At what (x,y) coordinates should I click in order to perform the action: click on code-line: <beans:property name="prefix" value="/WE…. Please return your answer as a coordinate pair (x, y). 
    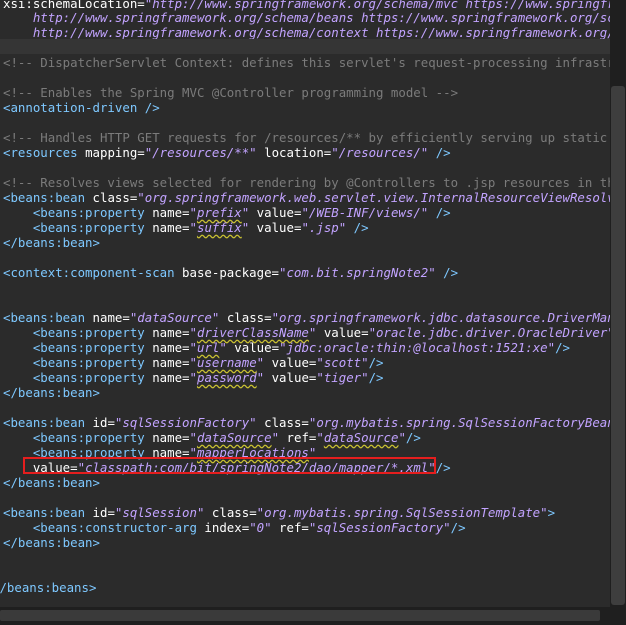
    Looking at the image, I should click on (227, 212).